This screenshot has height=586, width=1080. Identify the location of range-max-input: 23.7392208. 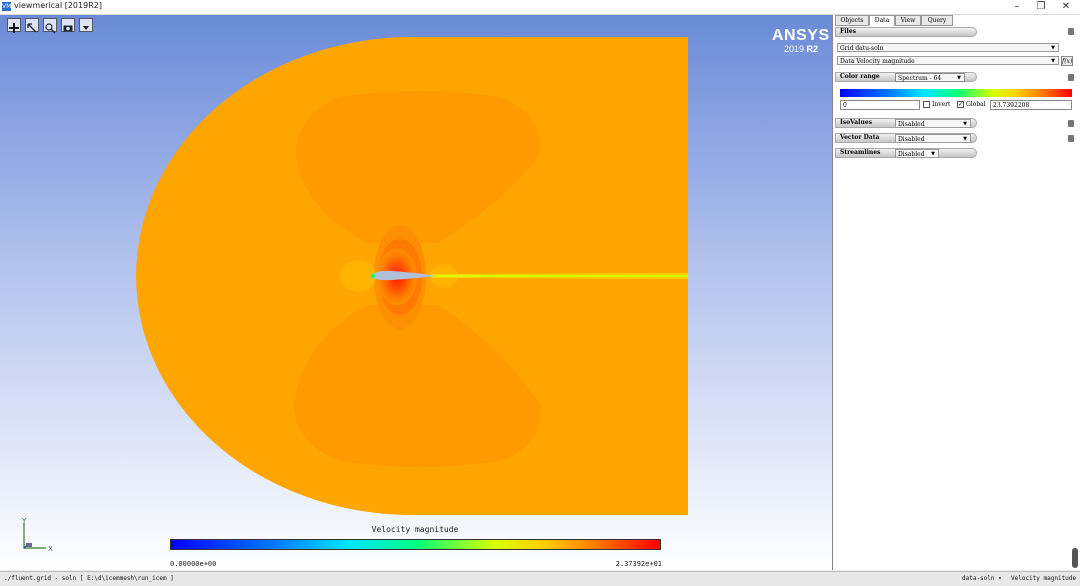
(1031, 105).